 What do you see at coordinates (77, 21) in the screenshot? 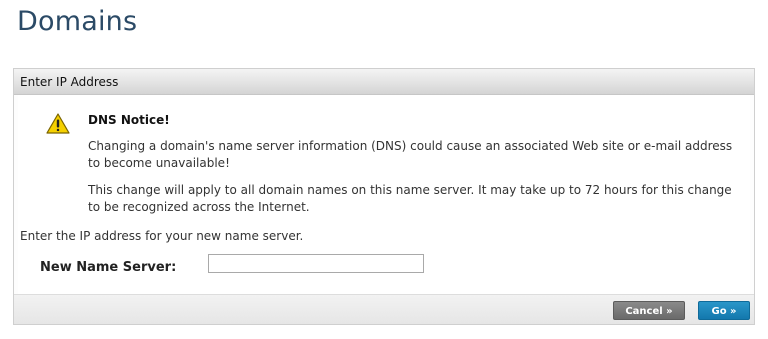
I see `page-title: Domains` at bounding box center [77, 21].